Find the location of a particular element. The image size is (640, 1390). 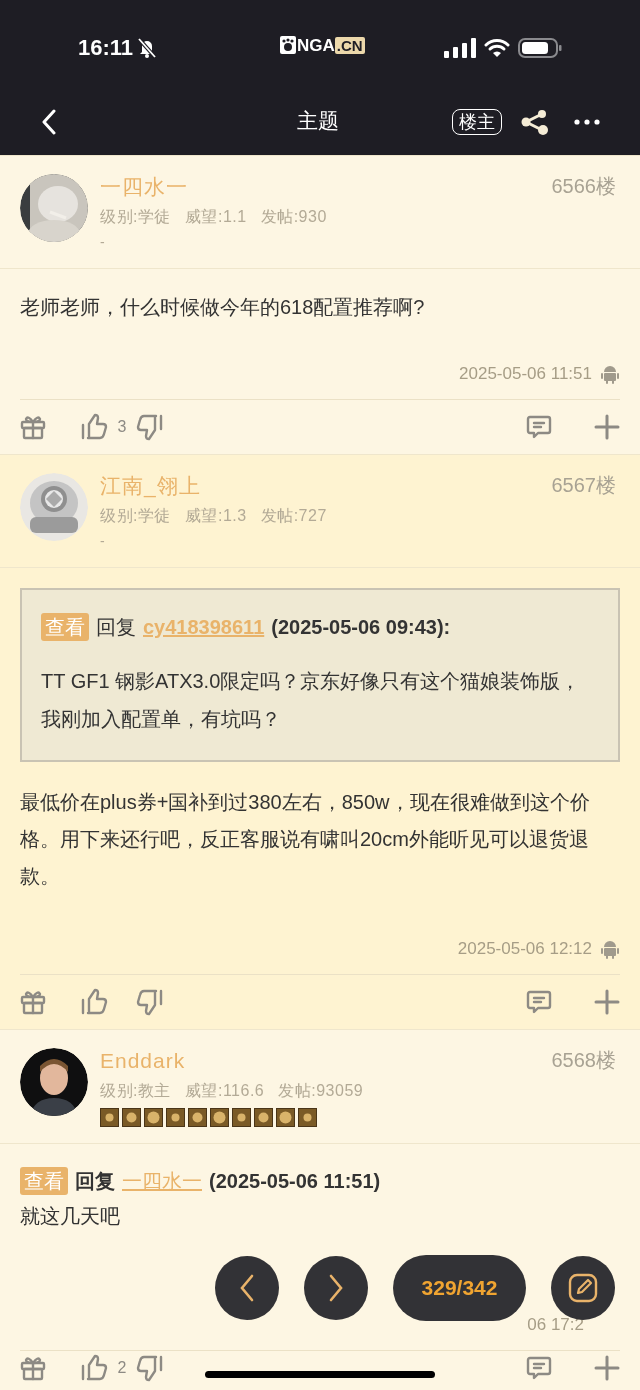

user-prestige: 威望:116.6 is located at coordinates (224, 1091).